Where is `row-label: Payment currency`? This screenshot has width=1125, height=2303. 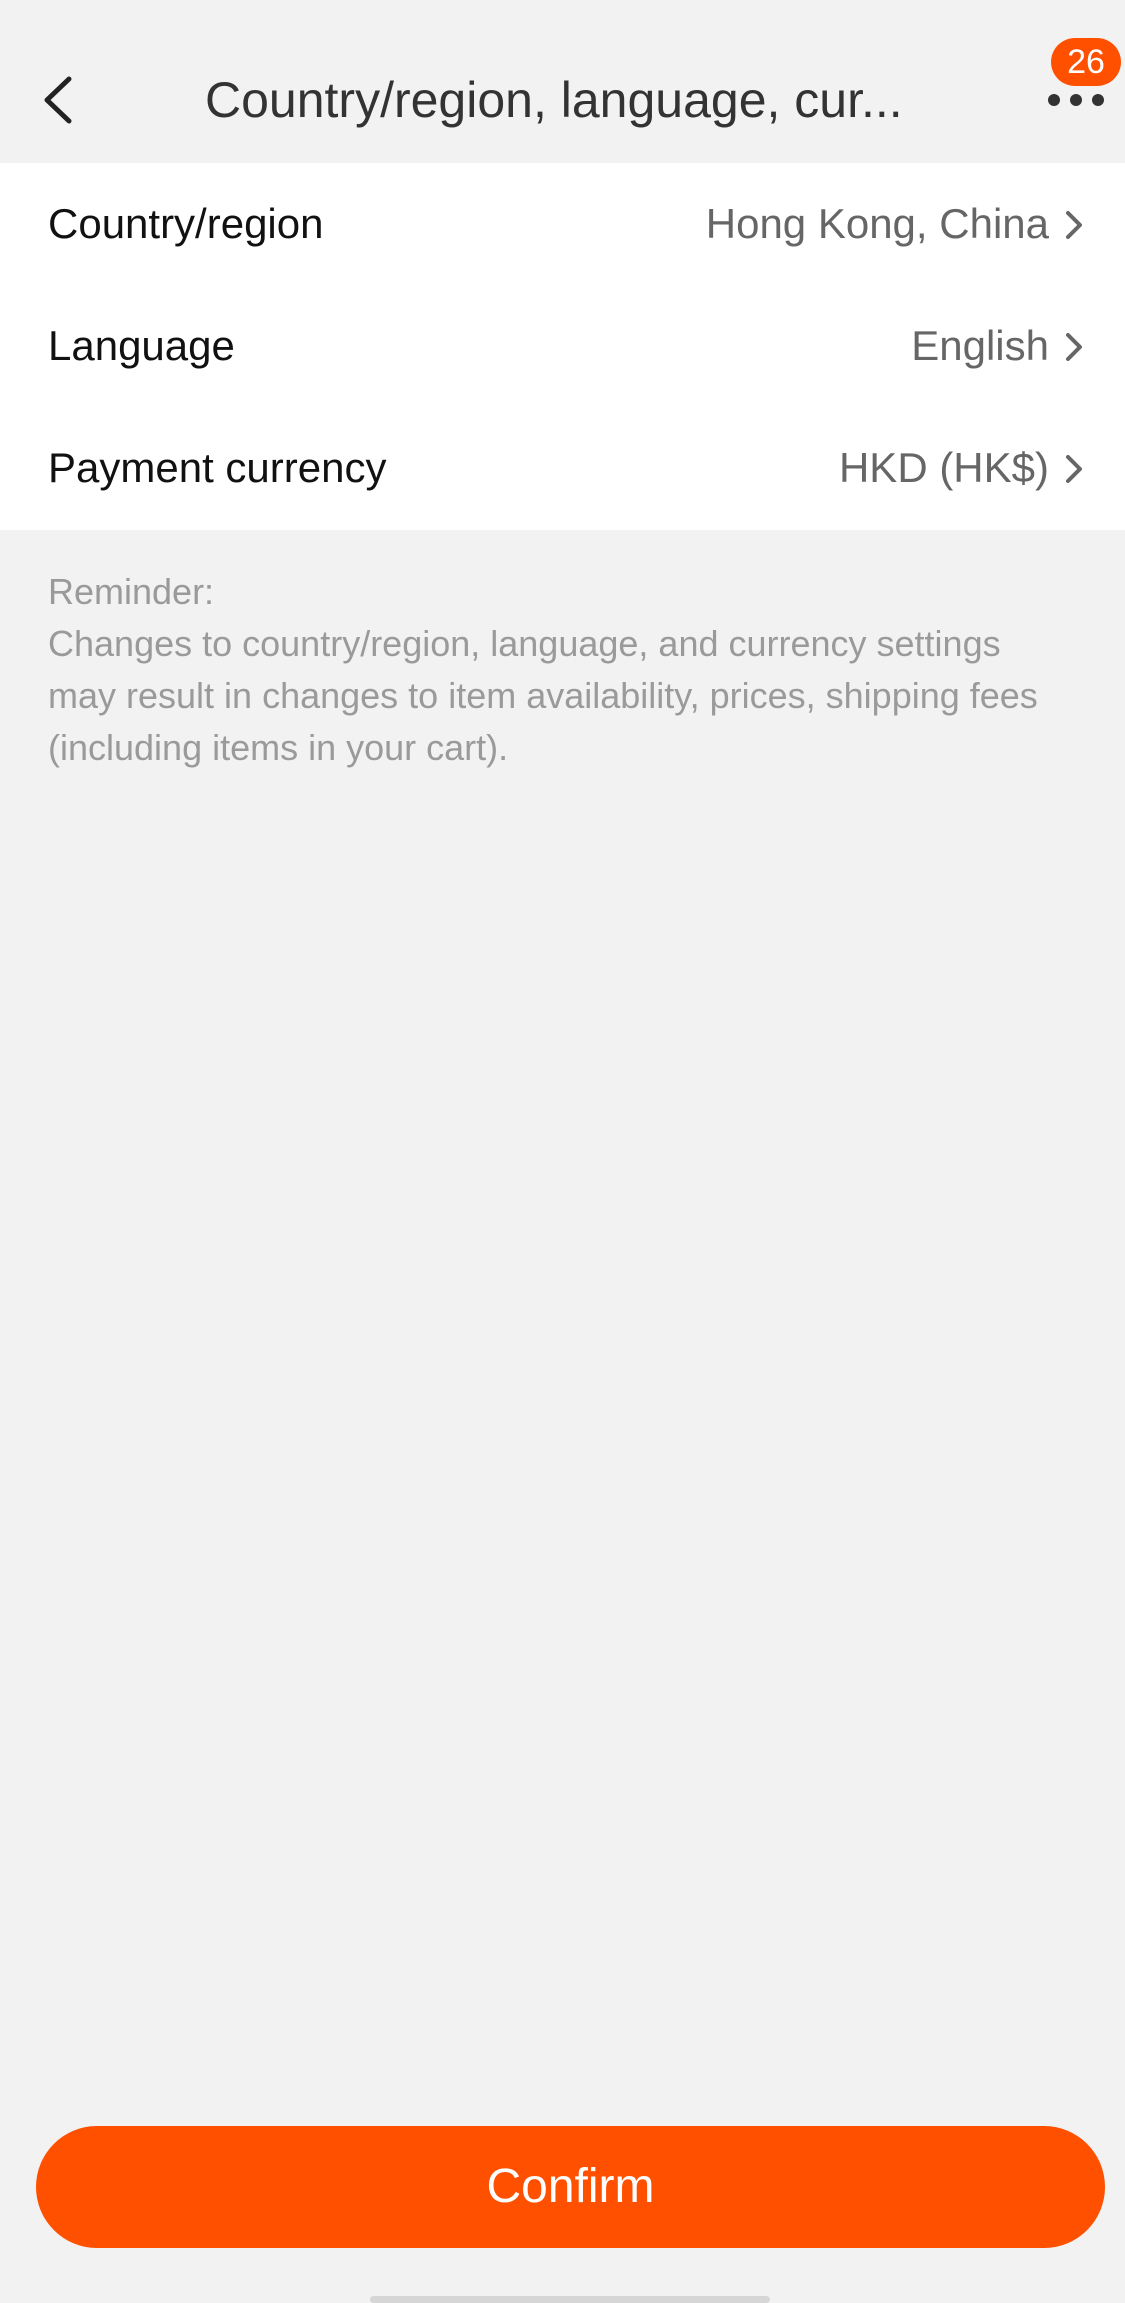 row-label: Payment currency is located at coordinates (217, 467).